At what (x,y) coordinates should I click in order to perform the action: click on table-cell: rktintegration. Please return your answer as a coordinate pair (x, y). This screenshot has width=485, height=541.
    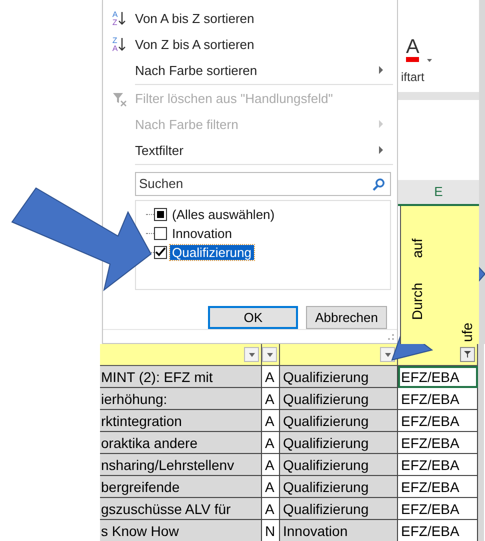
    Looking at the image, I should click on (181, 421).